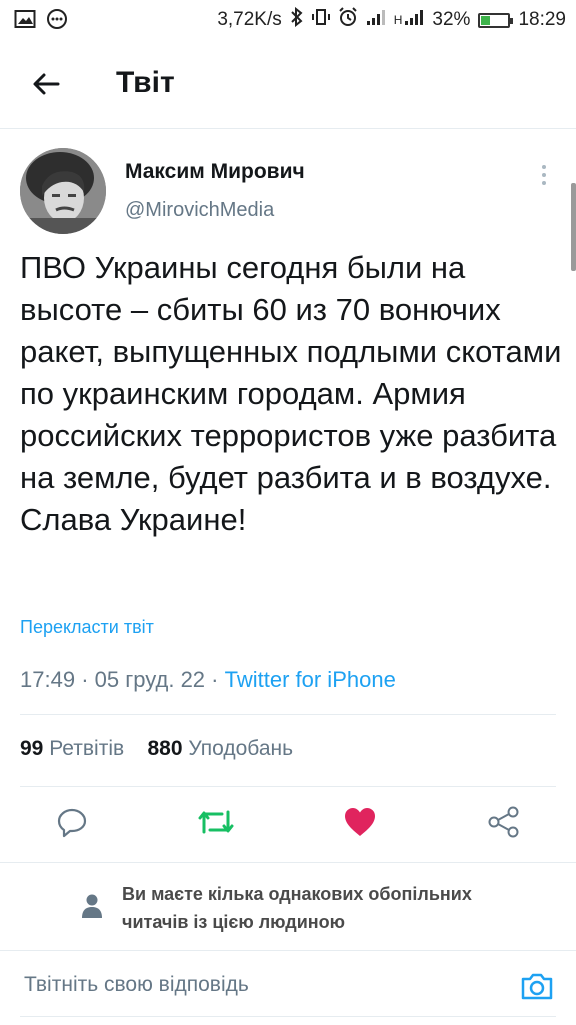 This screenshot has width=576, height=1025. What do you see at coordinates (376, 20) in the screenshot?
I see `signal-icon` at bounding box center [376, 20].